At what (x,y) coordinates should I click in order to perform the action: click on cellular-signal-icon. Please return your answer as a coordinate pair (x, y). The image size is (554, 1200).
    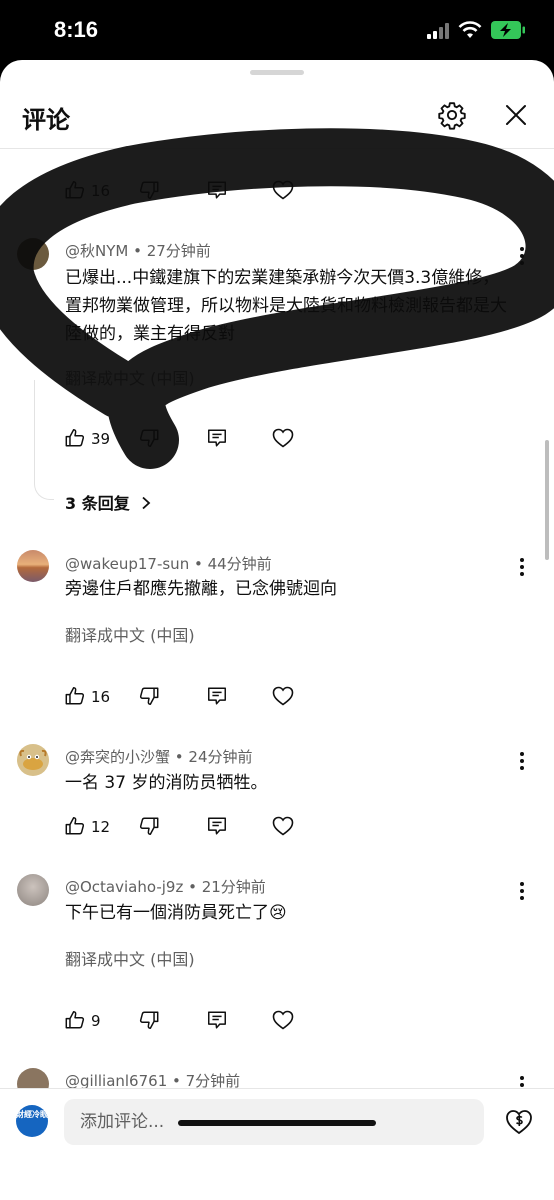
    Looking at the image, I should click on (438, 31).